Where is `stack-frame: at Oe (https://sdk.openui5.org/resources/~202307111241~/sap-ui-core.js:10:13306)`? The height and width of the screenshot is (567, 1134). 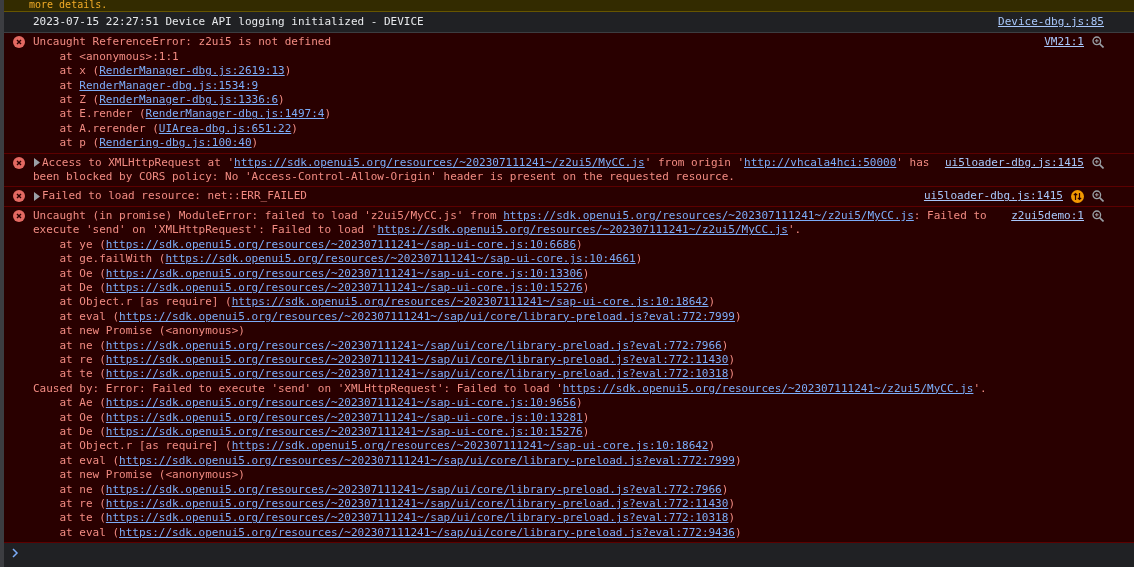 stack-frame: at Oe (https://sdk.openui5.org/resources/~202307111241~/sap-ui-core.js:10:13306) is located at coordinates (515, 273).